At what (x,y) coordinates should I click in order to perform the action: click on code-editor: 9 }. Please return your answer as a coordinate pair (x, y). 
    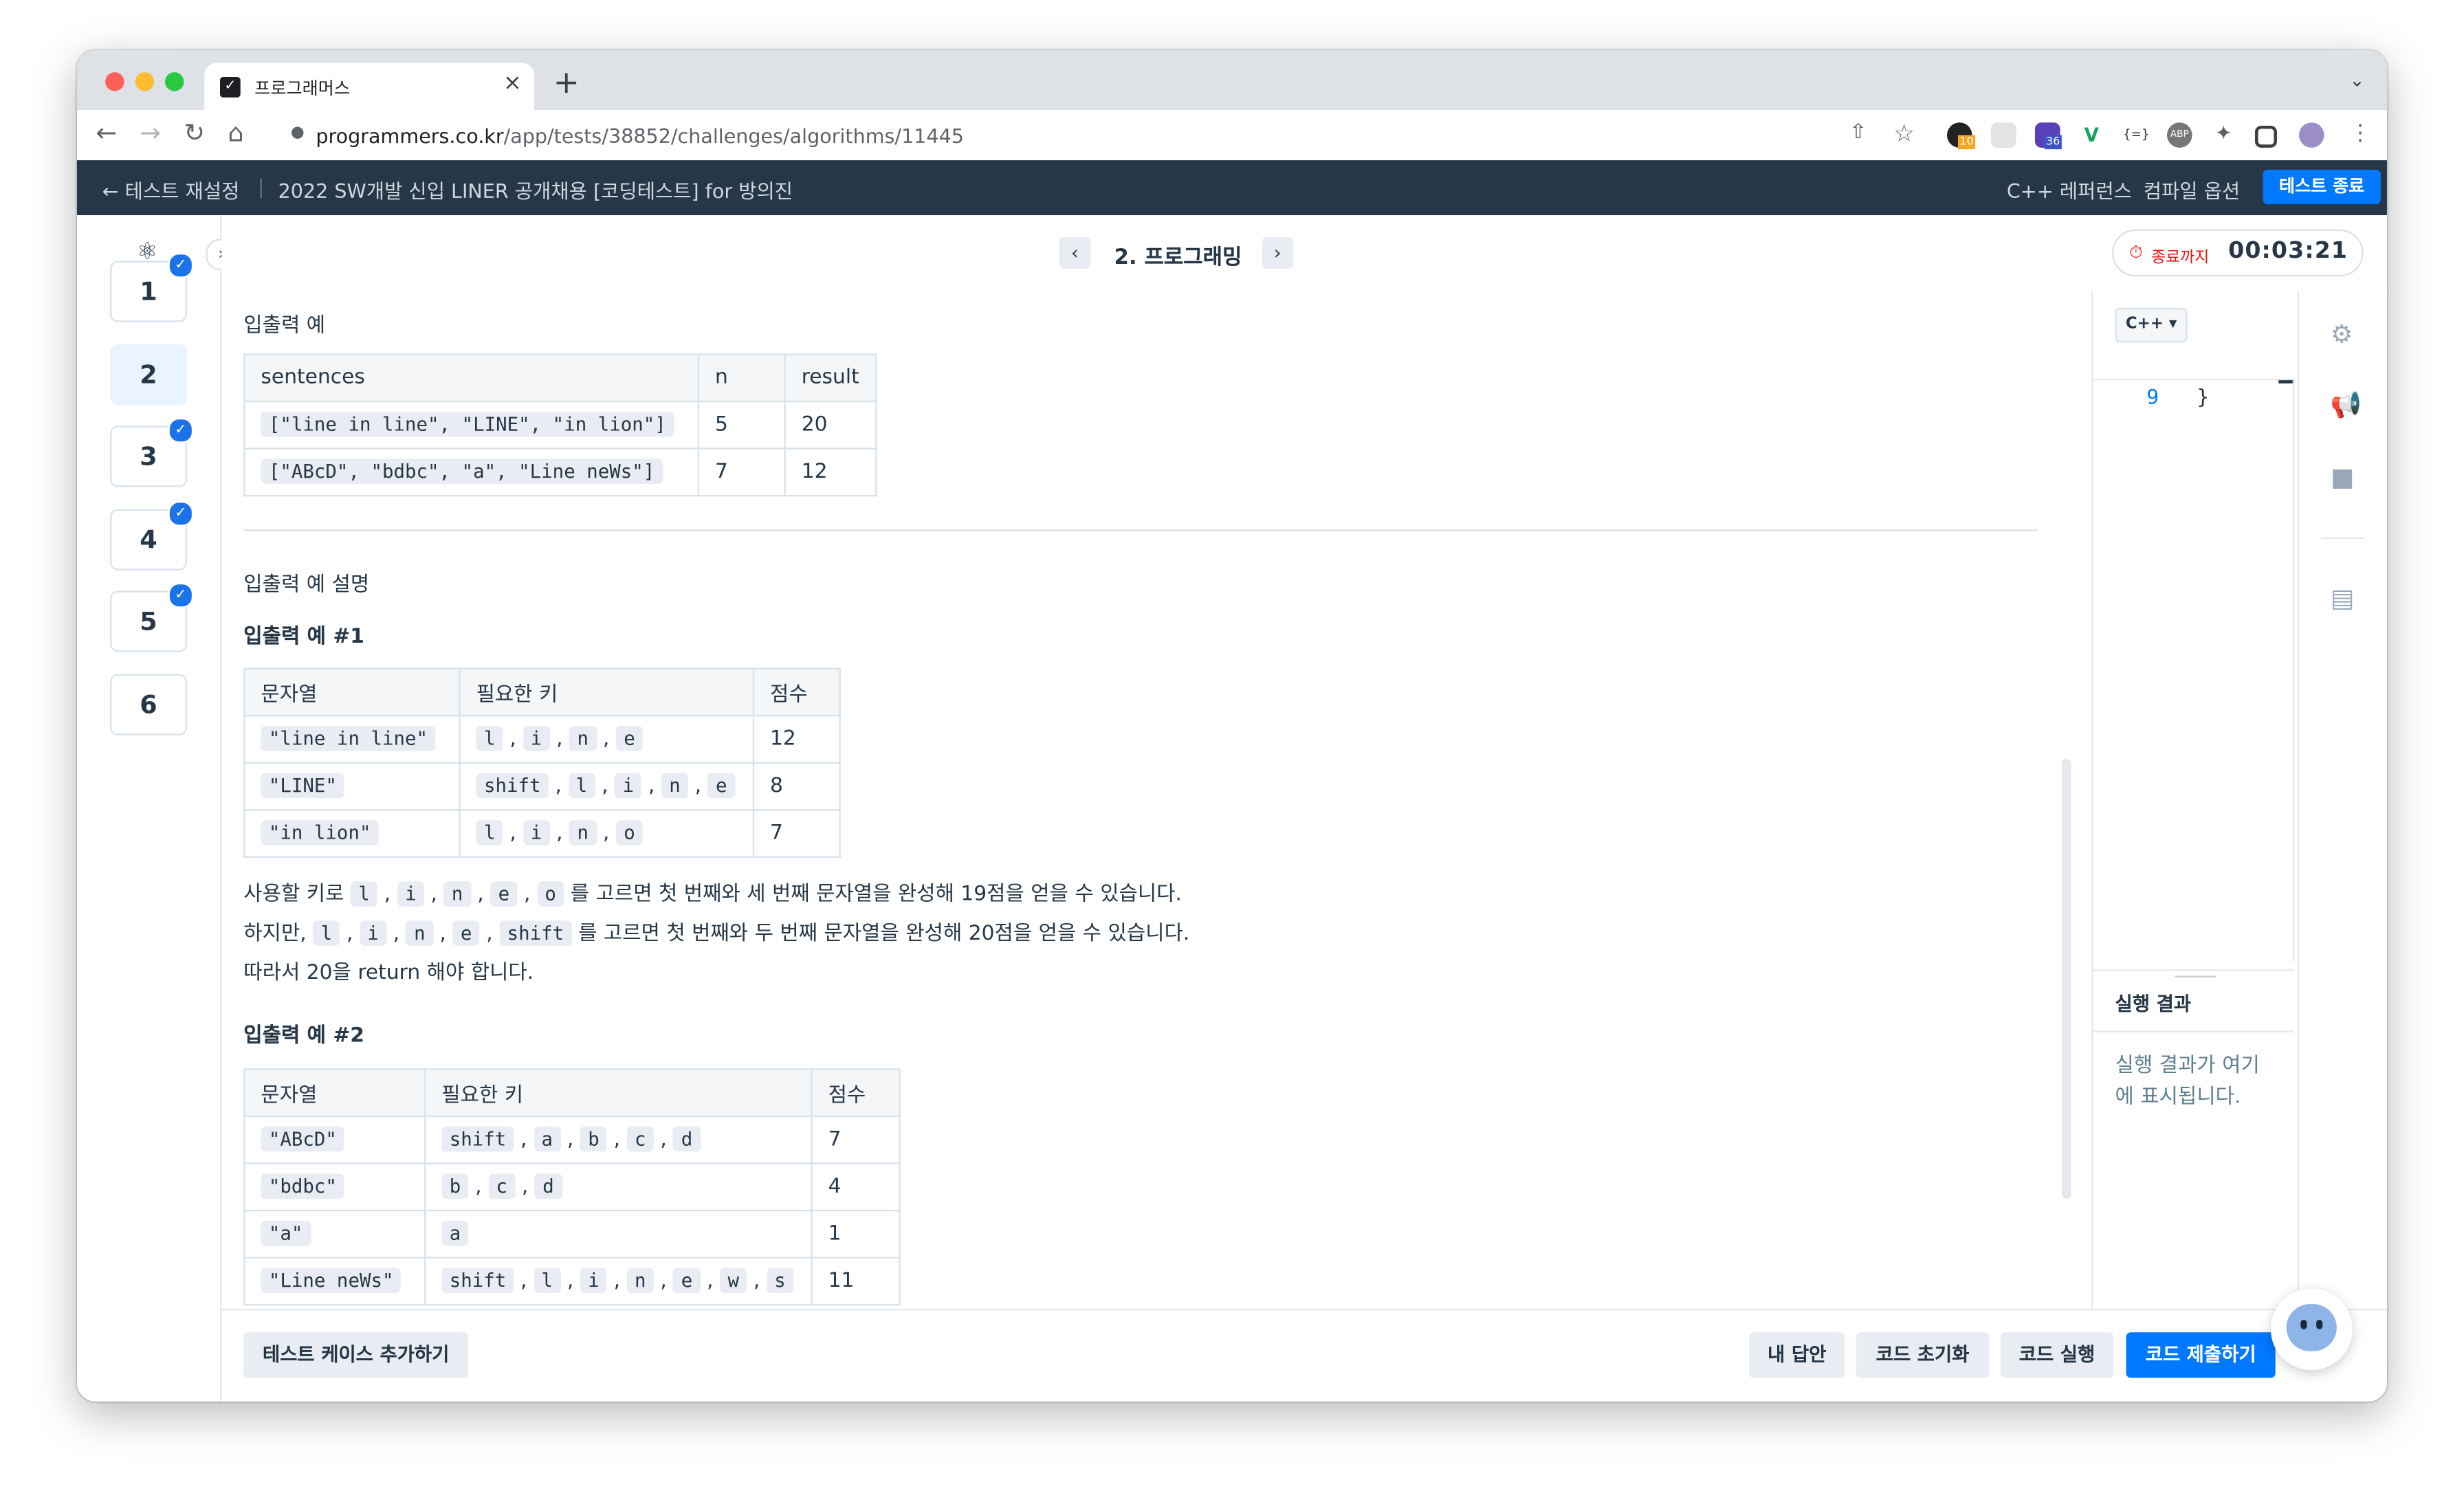
    Looking at the image, I should click on (2194, 670).